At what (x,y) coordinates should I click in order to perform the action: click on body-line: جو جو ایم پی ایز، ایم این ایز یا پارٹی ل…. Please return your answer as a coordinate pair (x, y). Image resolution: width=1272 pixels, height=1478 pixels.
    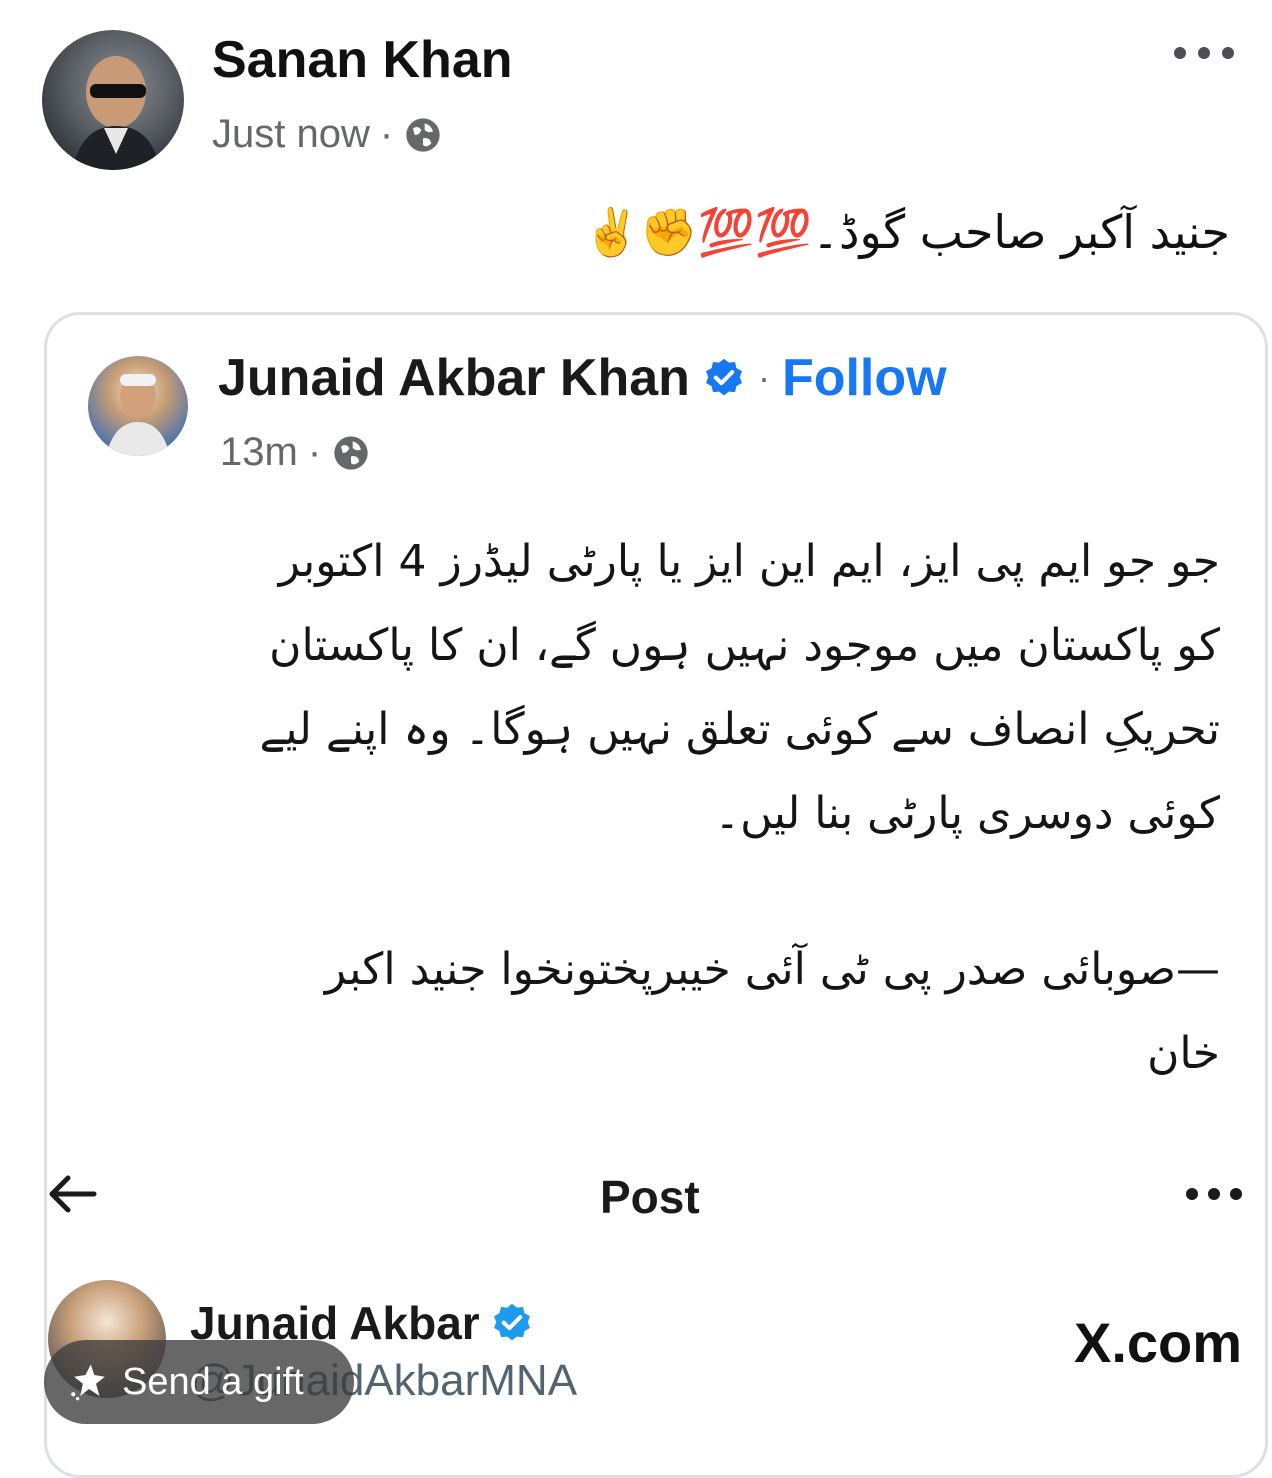
    Looking at the image, I should click on (749, 561).